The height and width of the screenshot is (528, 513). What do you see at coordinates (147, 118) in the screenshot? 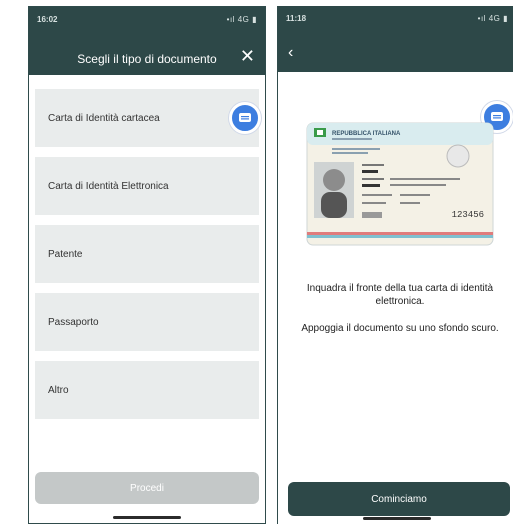
I see `document-option: Carta di Identità cartacea` at bounding box center [147, 118].